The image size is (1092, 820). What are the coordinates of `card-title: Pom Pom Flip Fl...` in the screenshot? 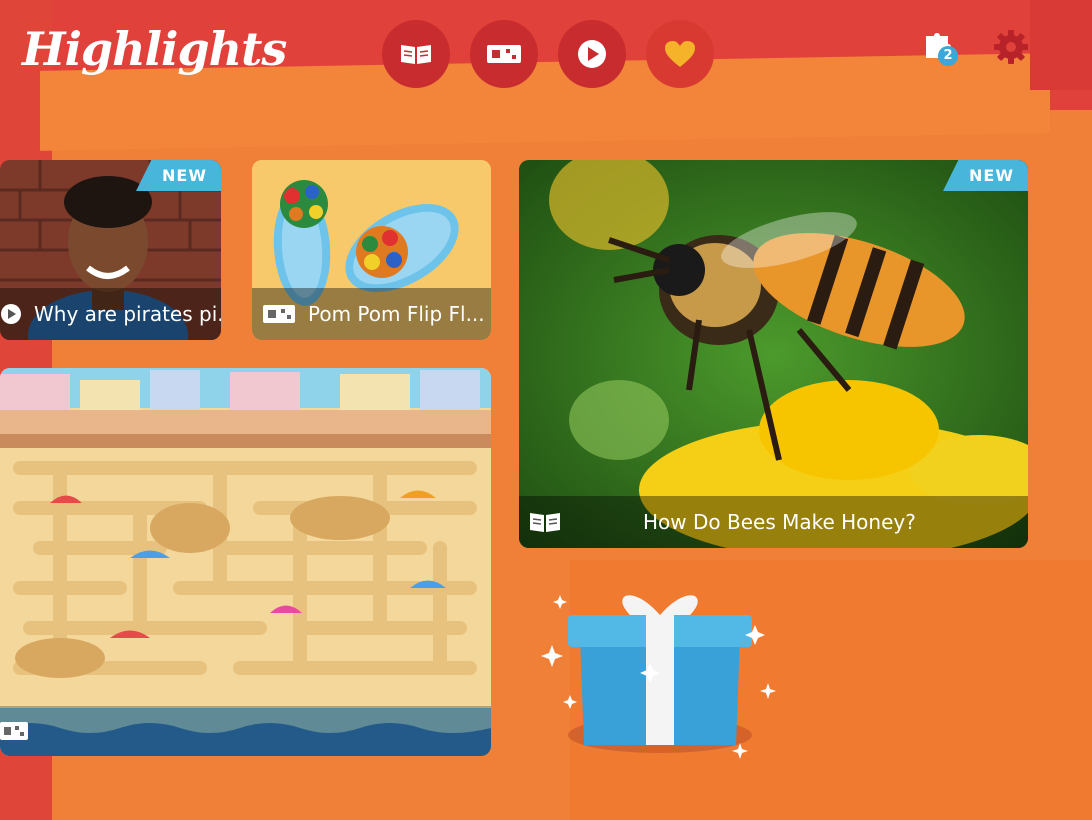 It's located at (396, 314).